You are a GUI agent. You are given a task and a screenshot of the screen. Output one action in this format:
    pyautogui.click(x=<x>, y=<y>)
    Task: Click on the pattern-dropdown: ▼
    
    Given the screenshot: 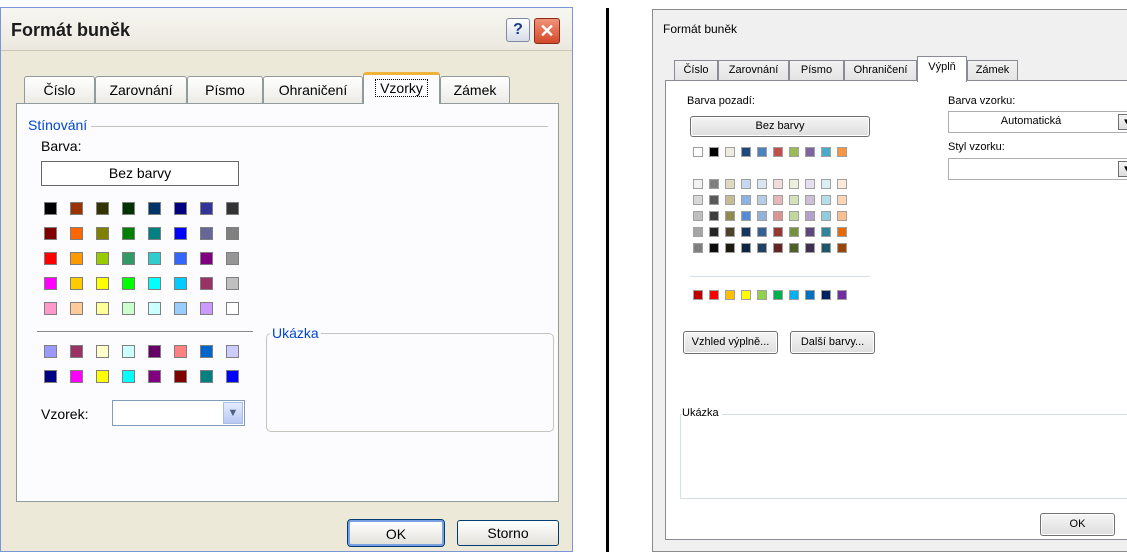 What is the action you would take?
    pyautogui.click(x=178, y=413)
    